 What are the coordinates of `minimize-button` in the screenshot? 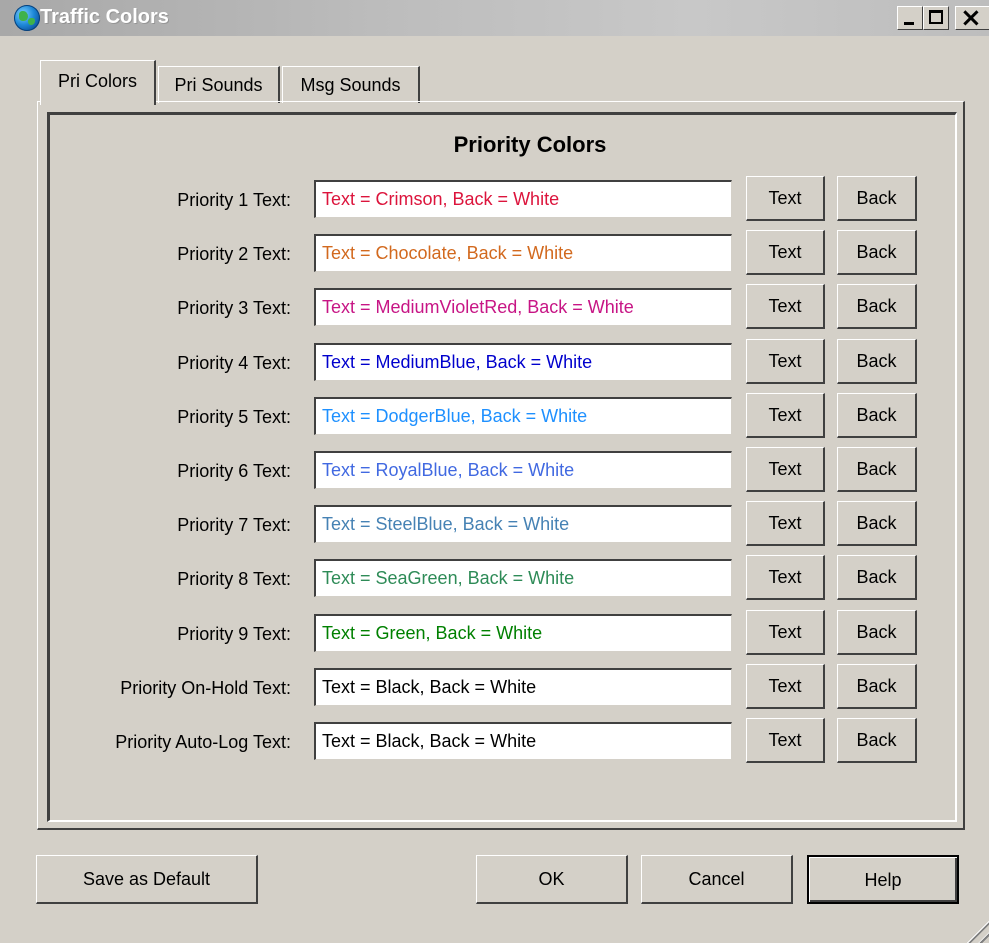 It's located at (910, 18).